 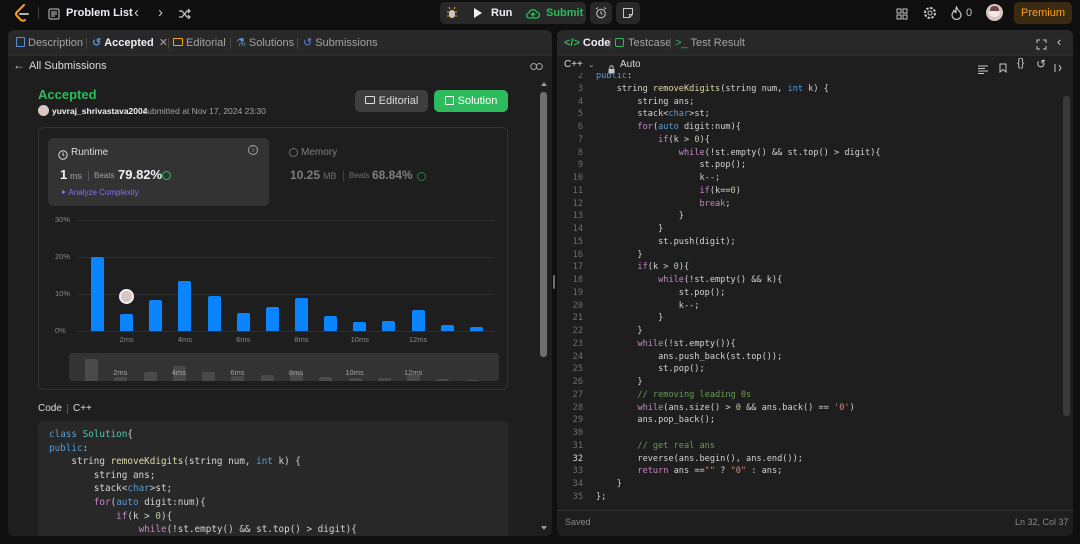 I want to click on code-line: while(!st.empty() && st.top() > digit){, so click(x=738, y=153).